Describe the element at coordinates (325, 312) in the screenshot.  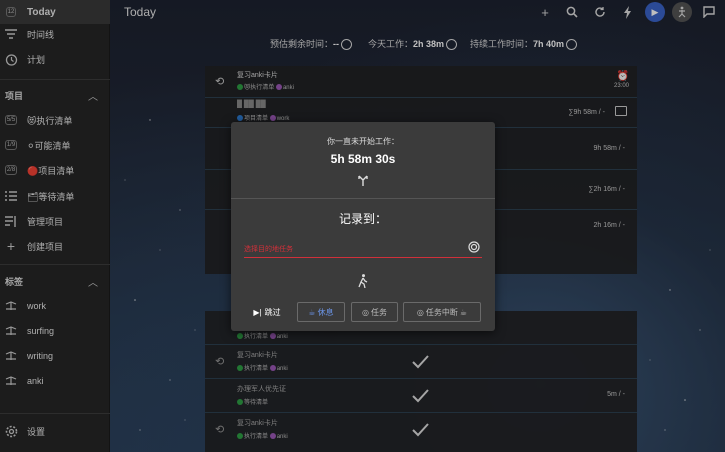
I see `rest-label: 休息` at that location.